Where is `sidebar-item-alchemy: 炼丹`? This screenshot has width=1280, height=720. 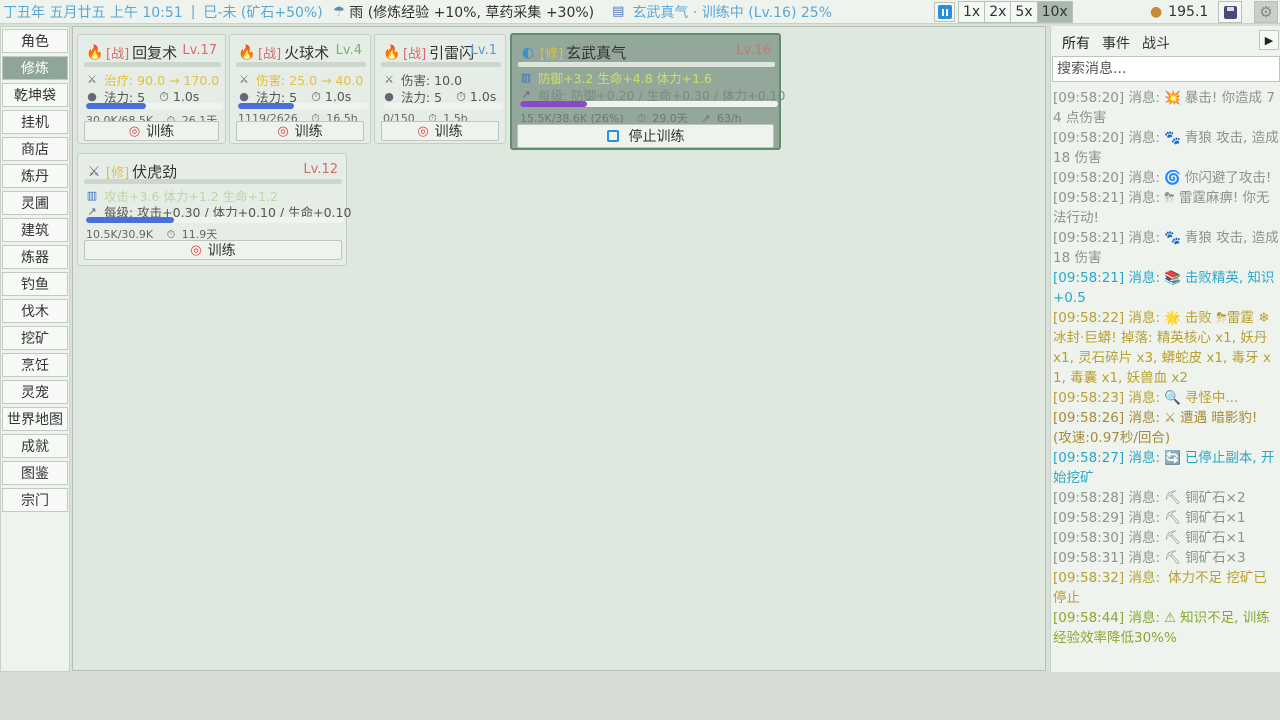
sidebar-item-alchemy: 炼丹 is located at coordinates (35, 176).